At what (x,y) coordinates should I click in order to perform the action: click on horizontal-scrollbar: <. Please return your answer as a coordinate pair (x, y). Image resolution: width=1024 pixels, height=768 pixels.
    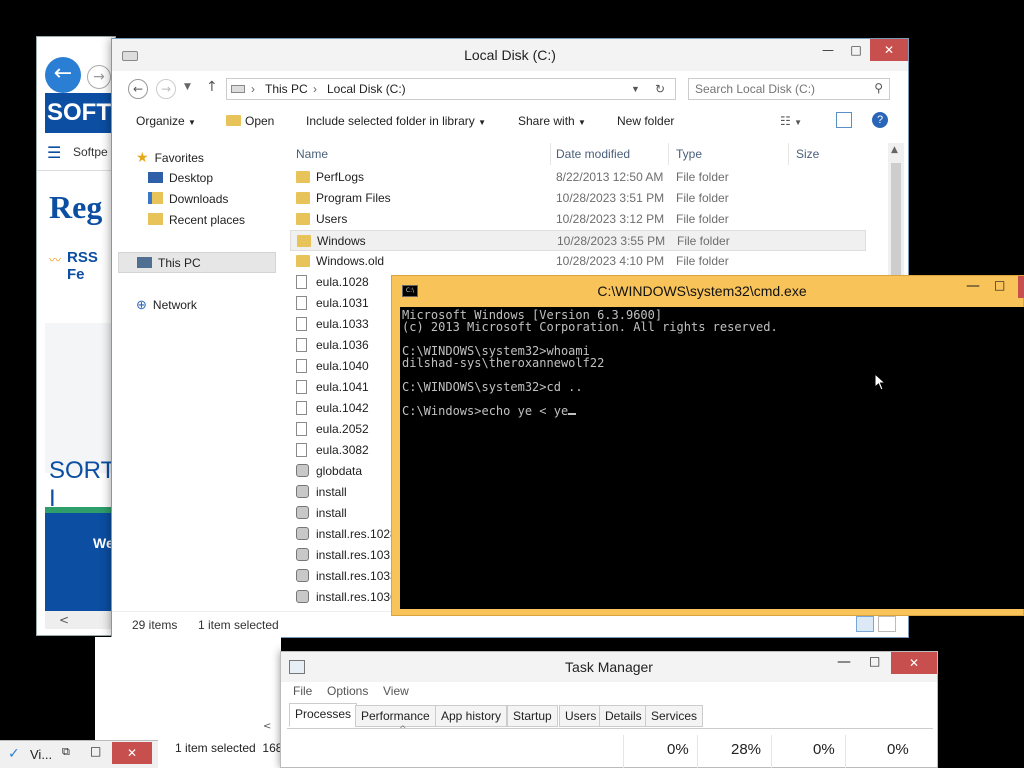
    Looking at the image, I should click on (80, 620).